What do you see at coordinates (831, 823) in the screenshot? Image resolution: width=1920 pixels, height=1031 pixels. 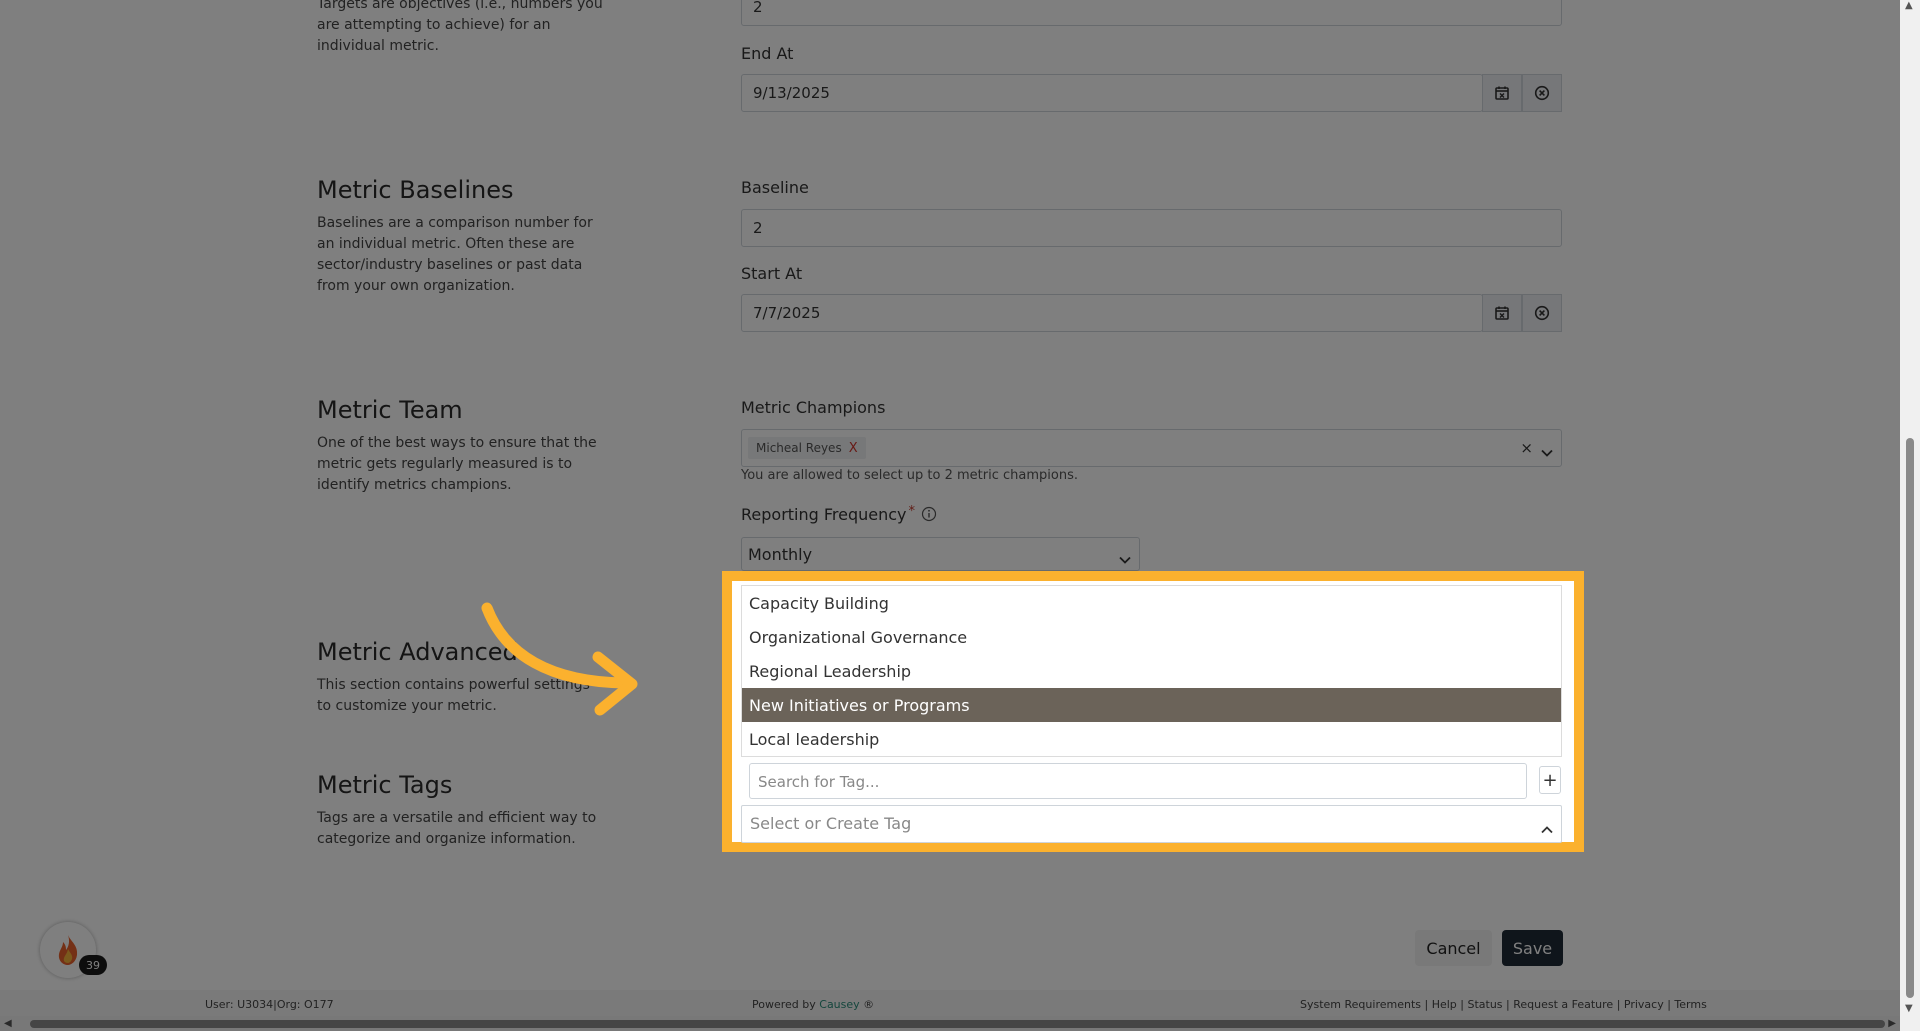 I see `tag-select-placeholder: Select or Create Tag` at bounding box center [831, 823].